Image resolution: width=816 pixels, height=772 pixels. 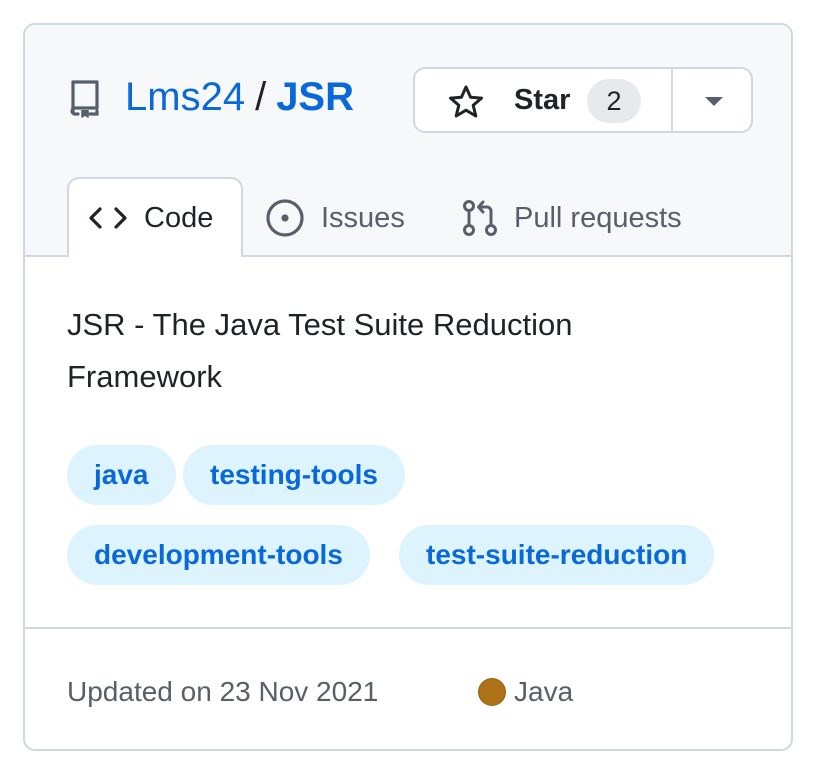 I want to click on star-icon, so click(x=466, y=101).